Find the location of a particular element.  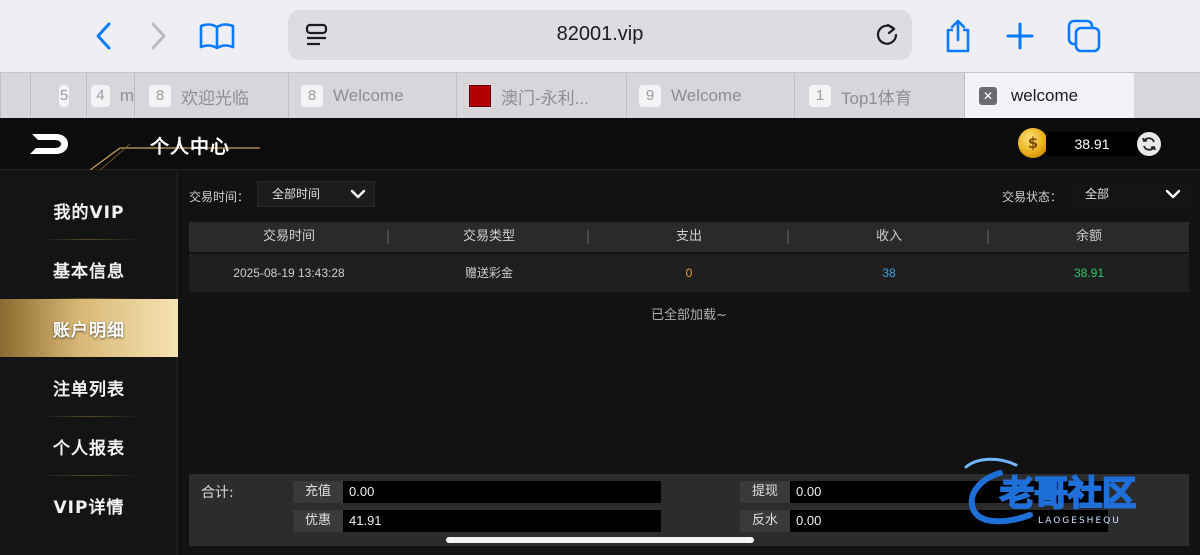

status-filter-label: 交易状态： is located at coordinates (1032, 197).